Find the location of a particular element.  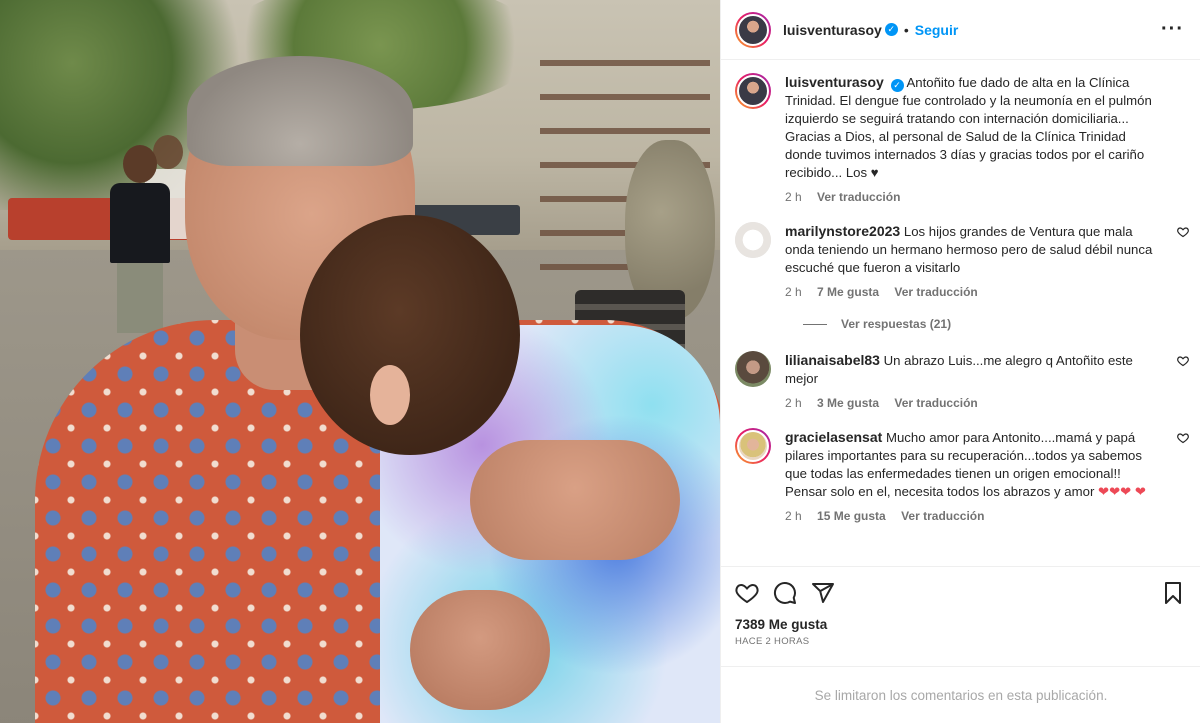

photo-man-hand is located at coordinates (575, 500).